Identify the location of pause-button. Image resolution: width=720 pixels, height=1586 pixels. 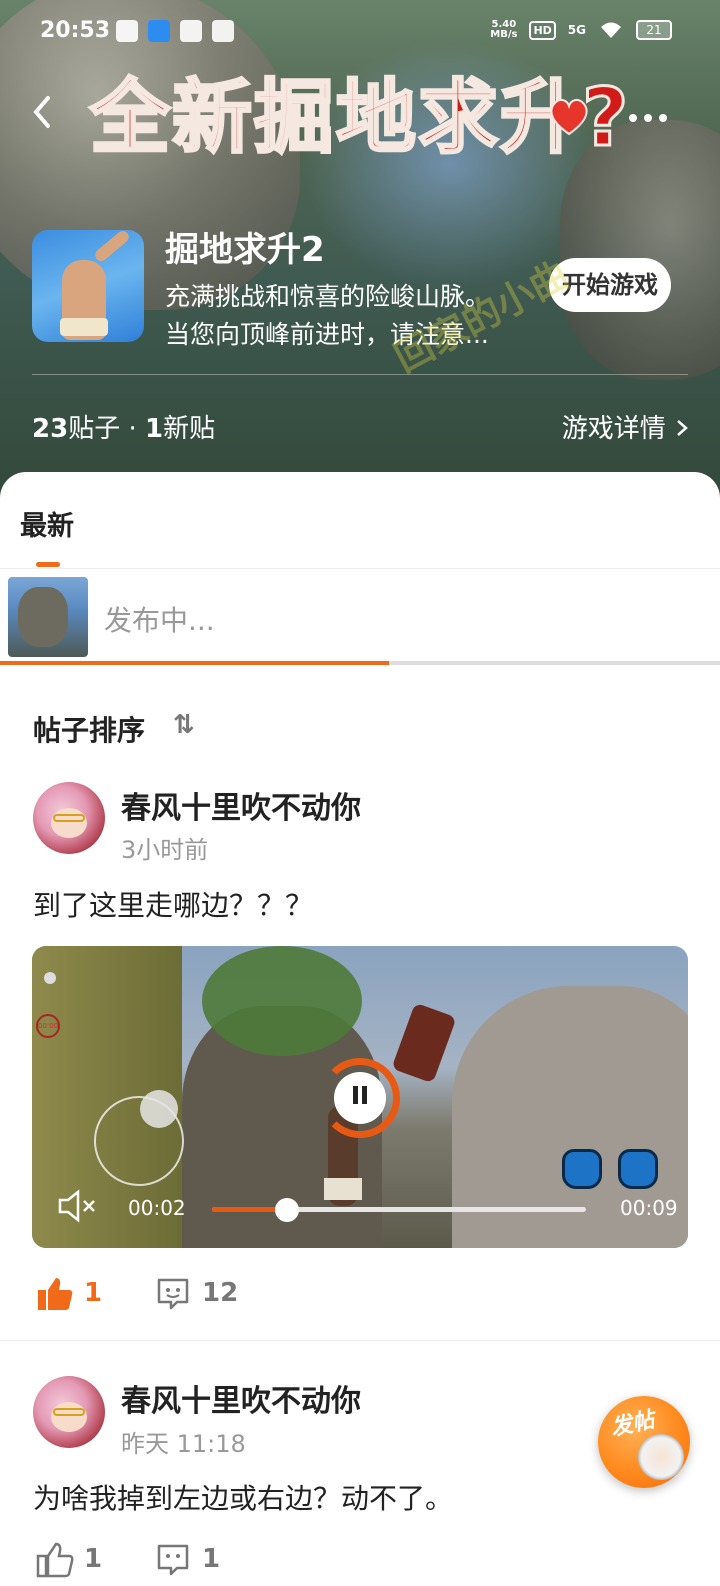
(360, 1098).